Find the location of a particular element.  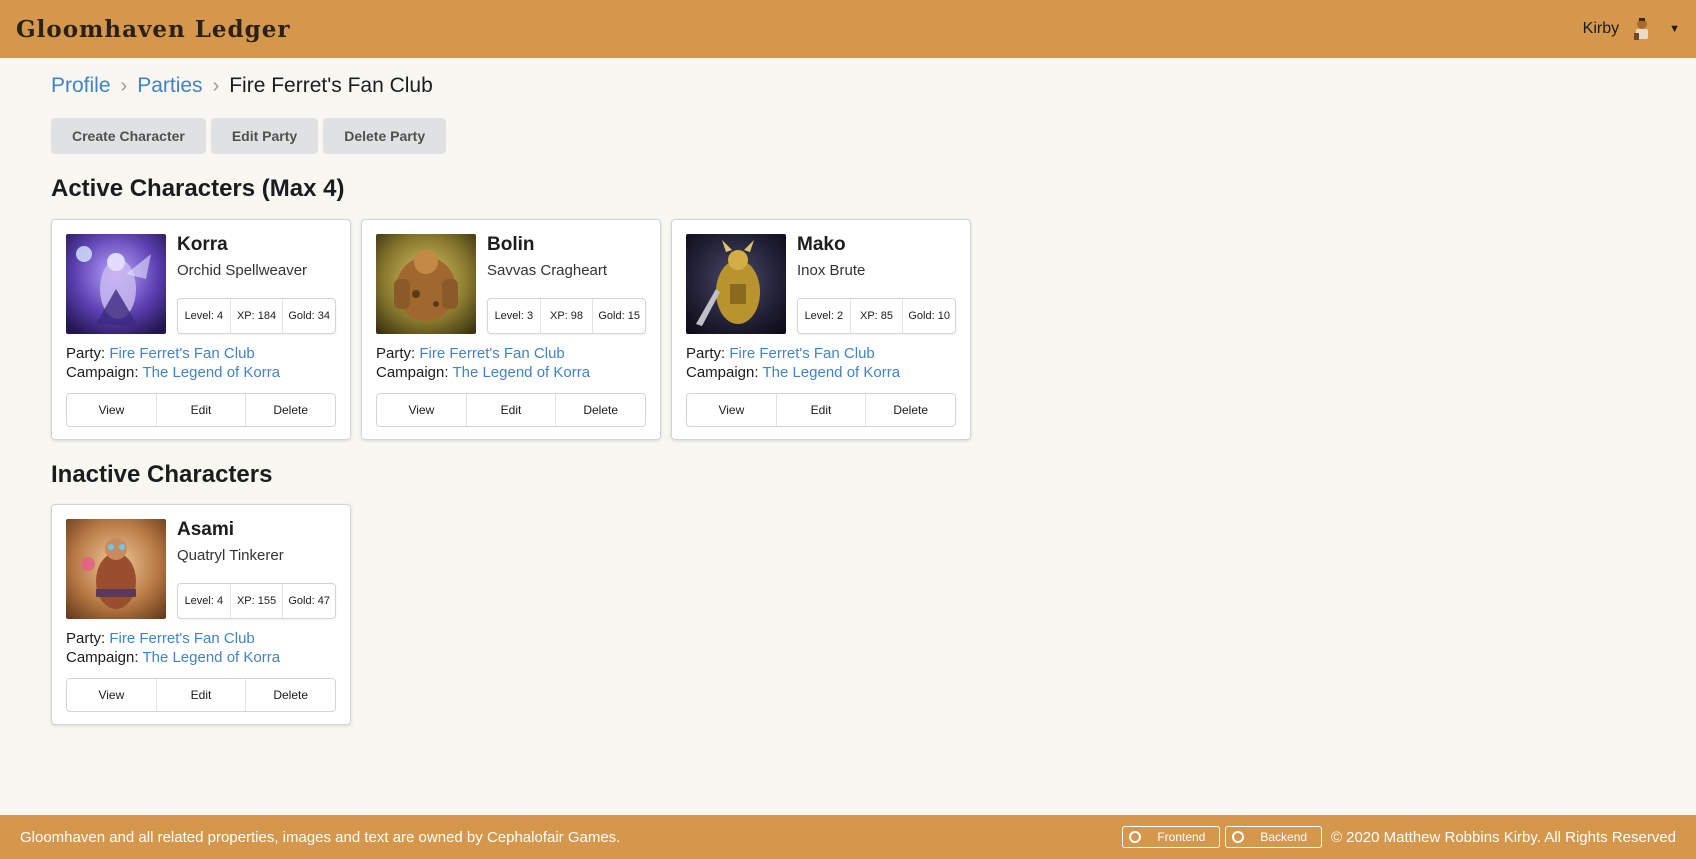

top-nav-bar: Gloomhaven Ledger Kirby ▼ is located at coordinates (848, 29).